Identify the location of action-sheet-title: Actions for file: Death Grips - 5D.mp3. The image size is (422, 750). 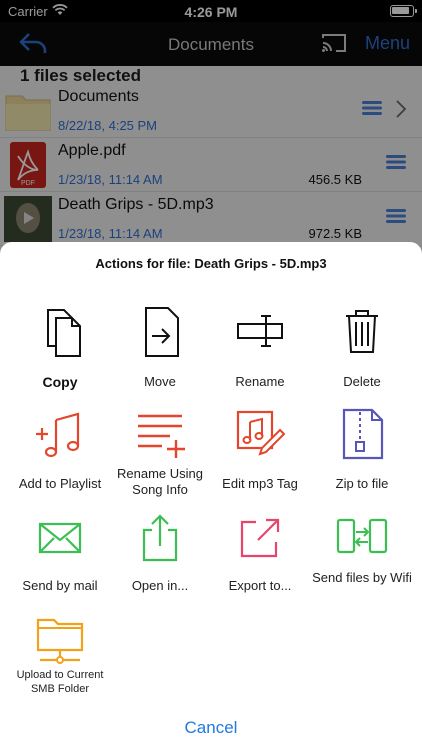
(211, 263).